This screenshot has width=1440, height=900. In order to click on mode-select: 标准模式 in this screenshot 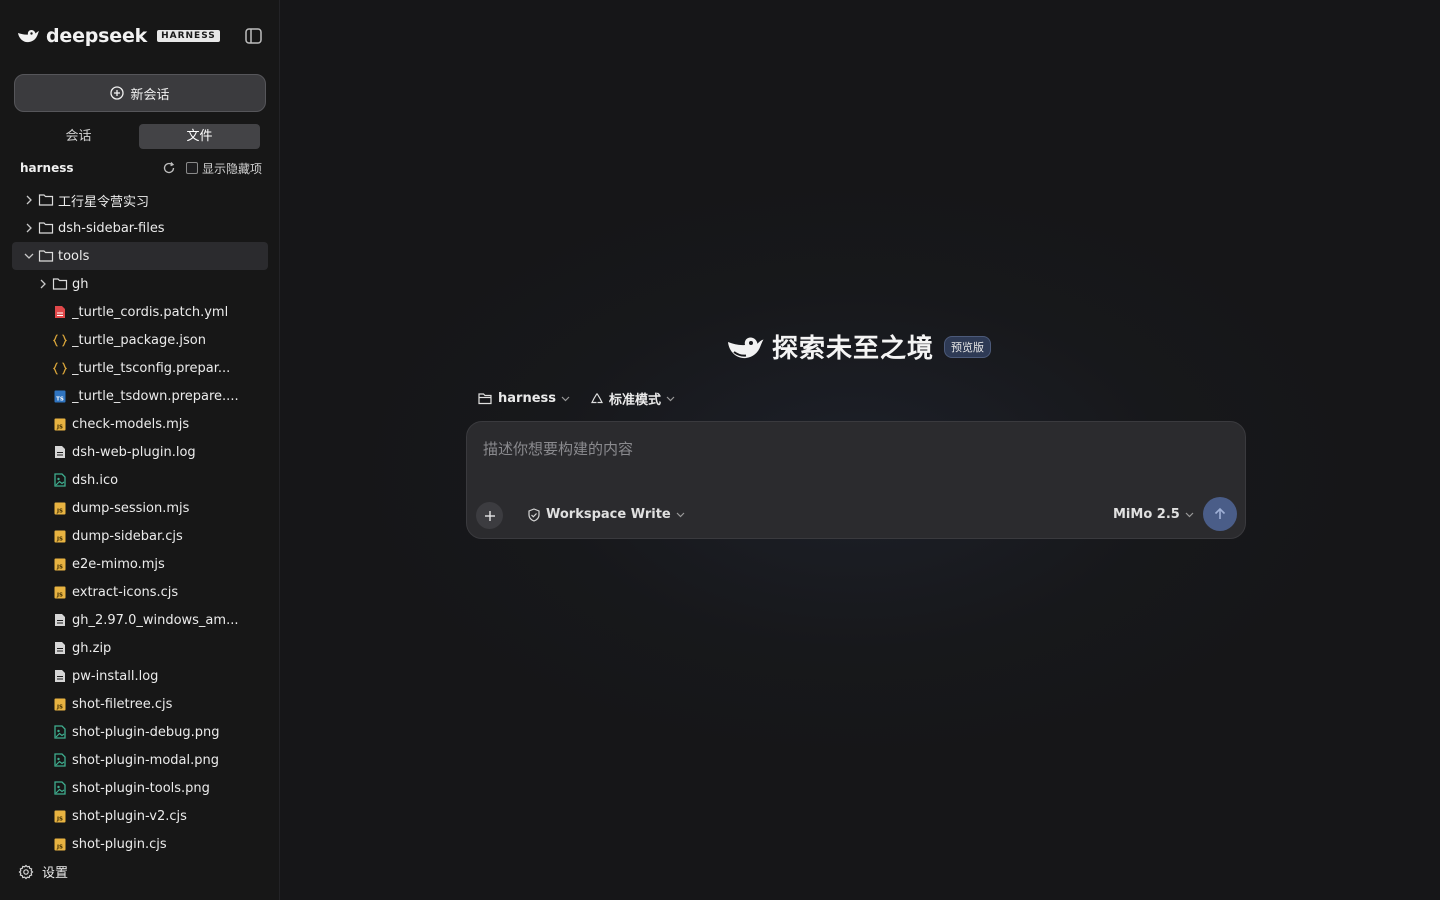, I will do `click(632, 398)`.